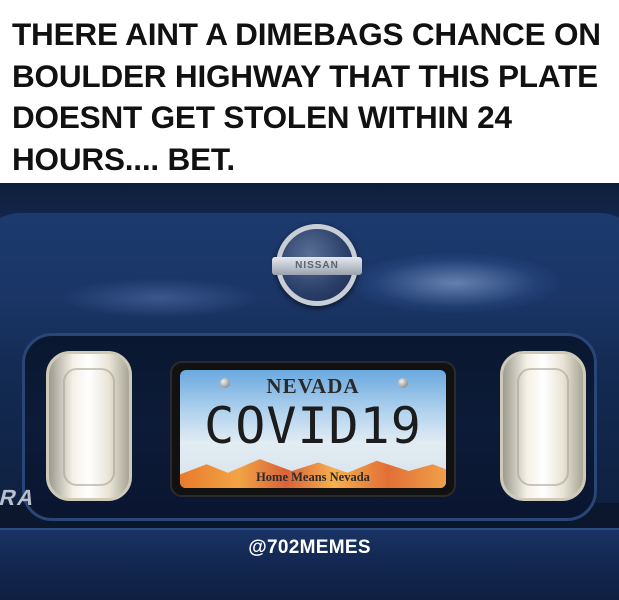 The width and height of the screenshot is (619, 600). I want to click on license-plate: NEVADA COVID19 Home Means Nevada, so click(313, 429).